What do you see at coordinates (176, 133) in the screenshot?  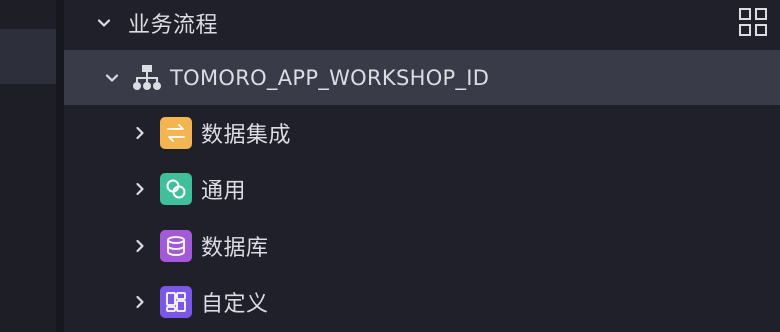 I see `data-integration-icon` at bounding box center [176, 133].